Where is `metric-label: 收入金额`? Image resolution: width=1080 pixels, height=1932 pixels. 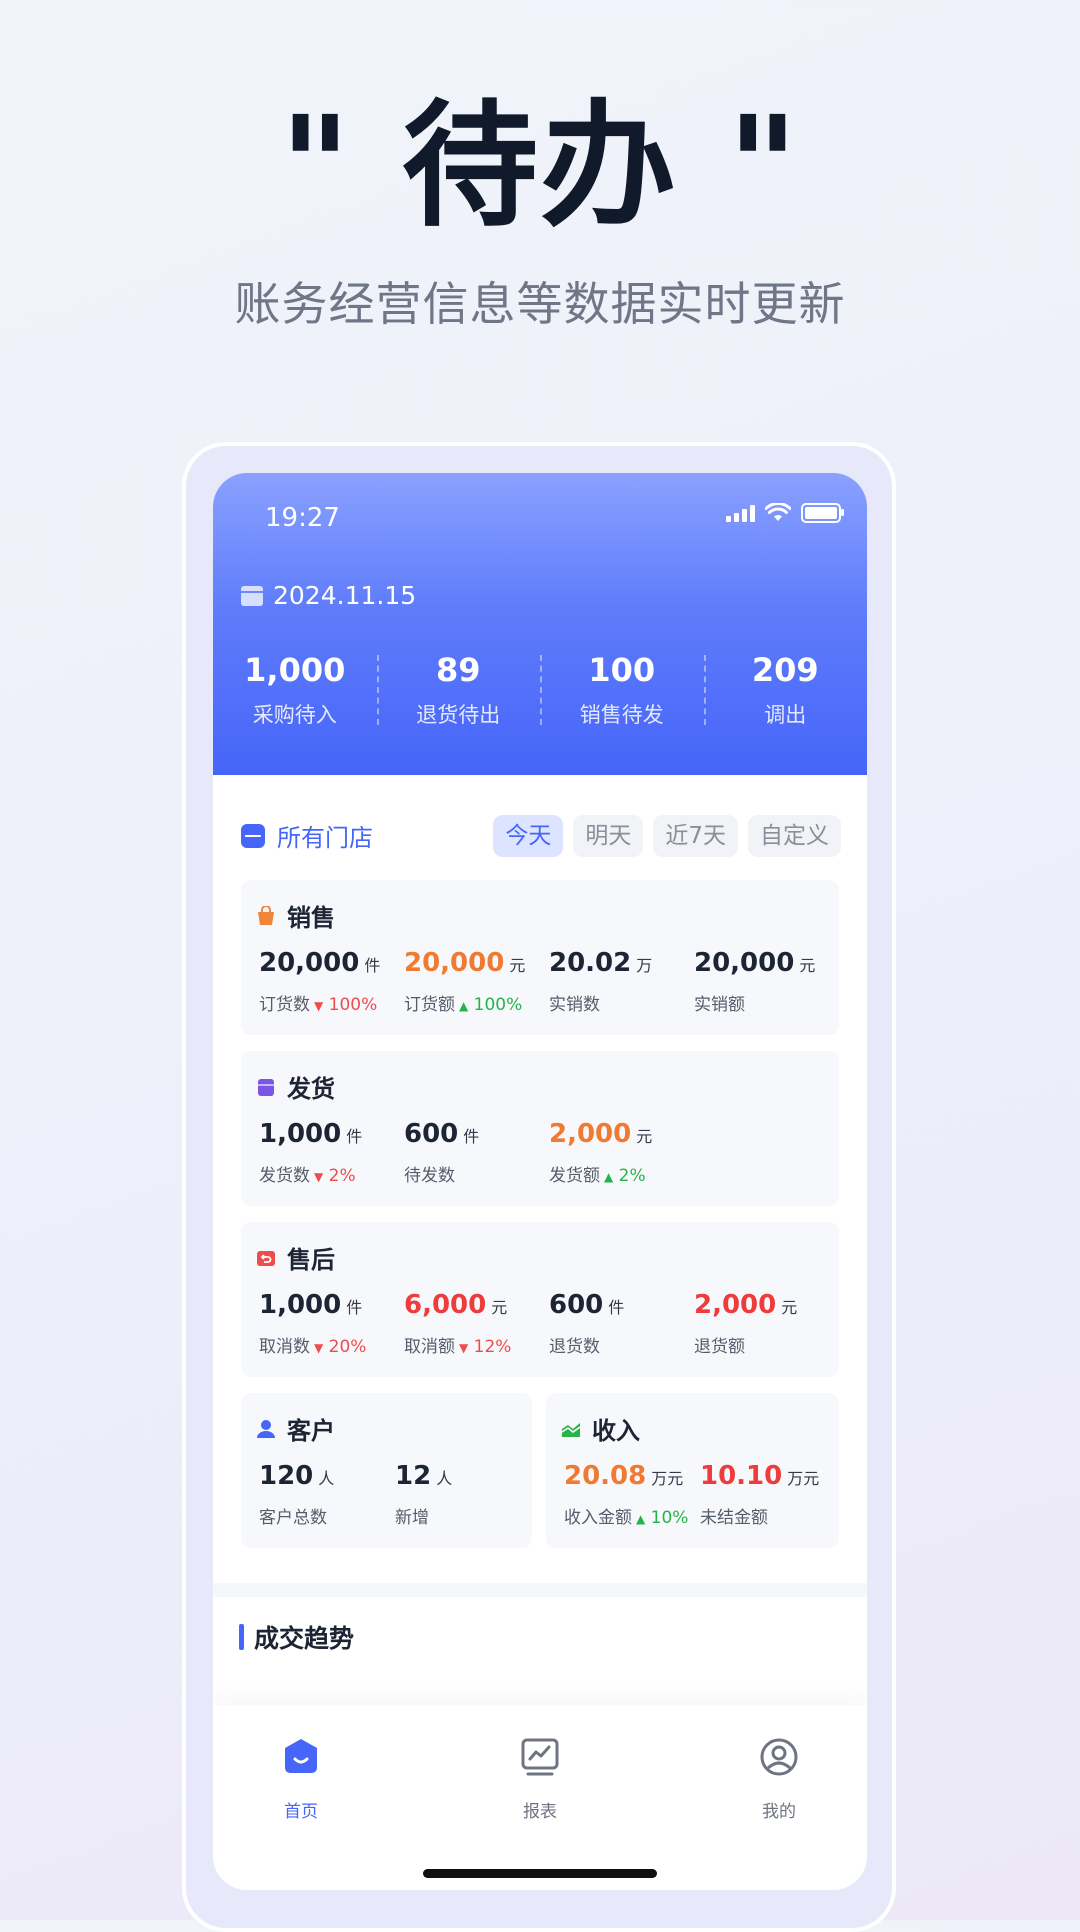
metric-label: 收入金额 is located at coordinates (598, 1518).